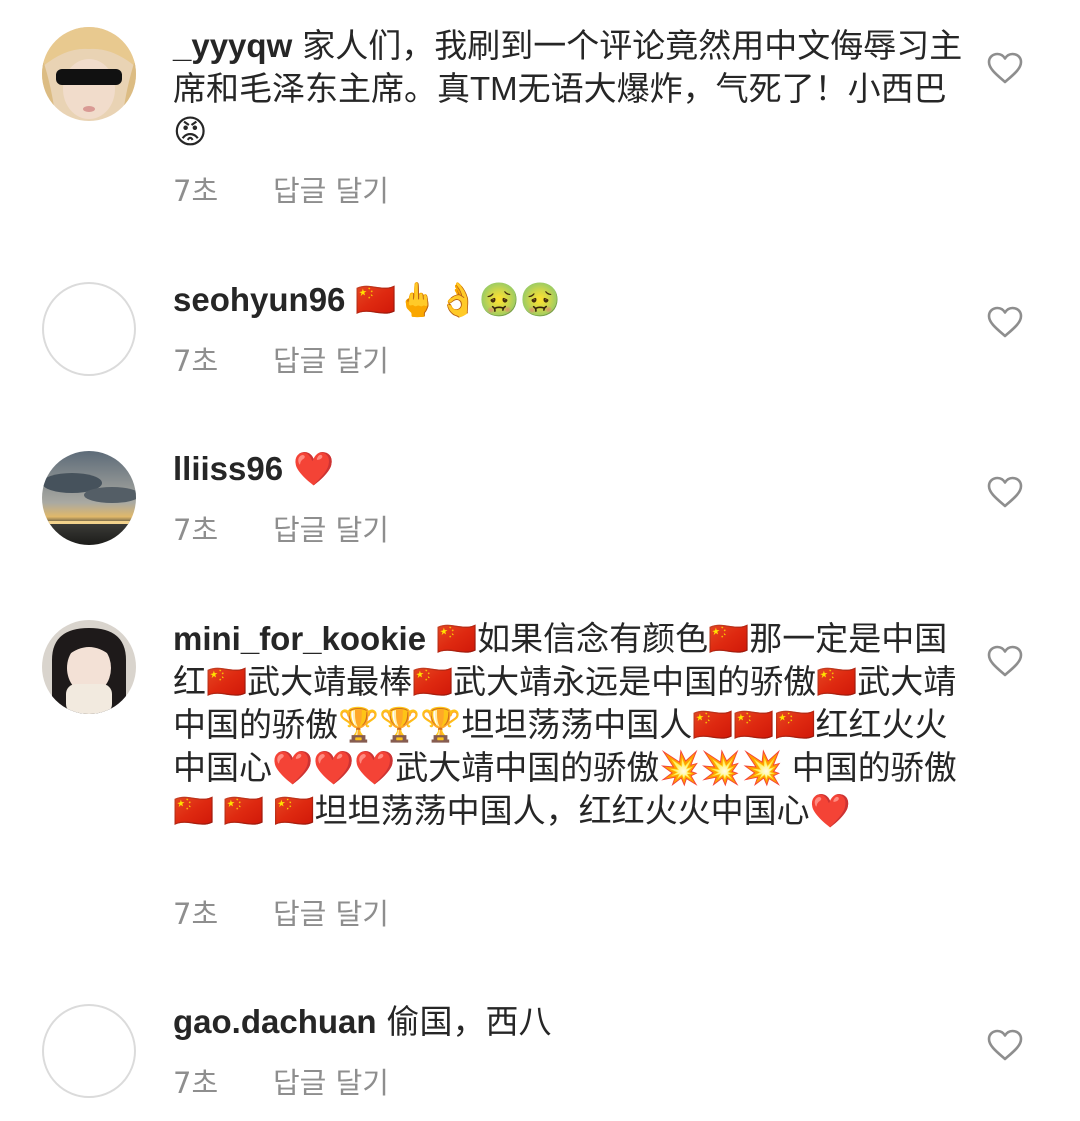  I want to click on comment-text: 🇨🇳🖕👌🤢🤢, so click(458, 299).